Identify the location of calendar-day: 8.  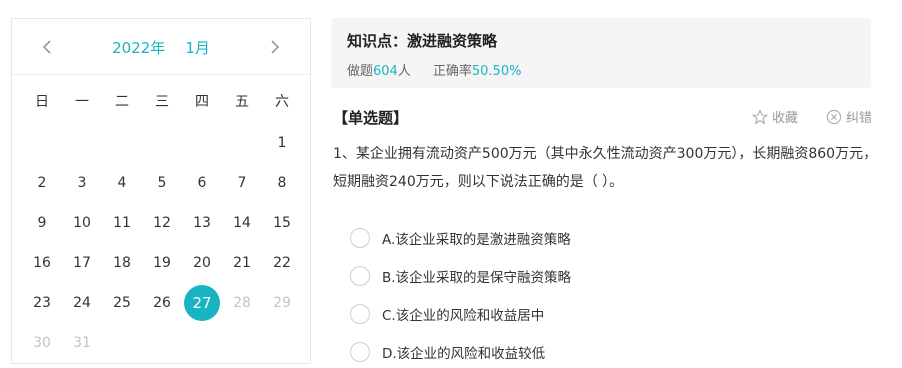
(282, 183).